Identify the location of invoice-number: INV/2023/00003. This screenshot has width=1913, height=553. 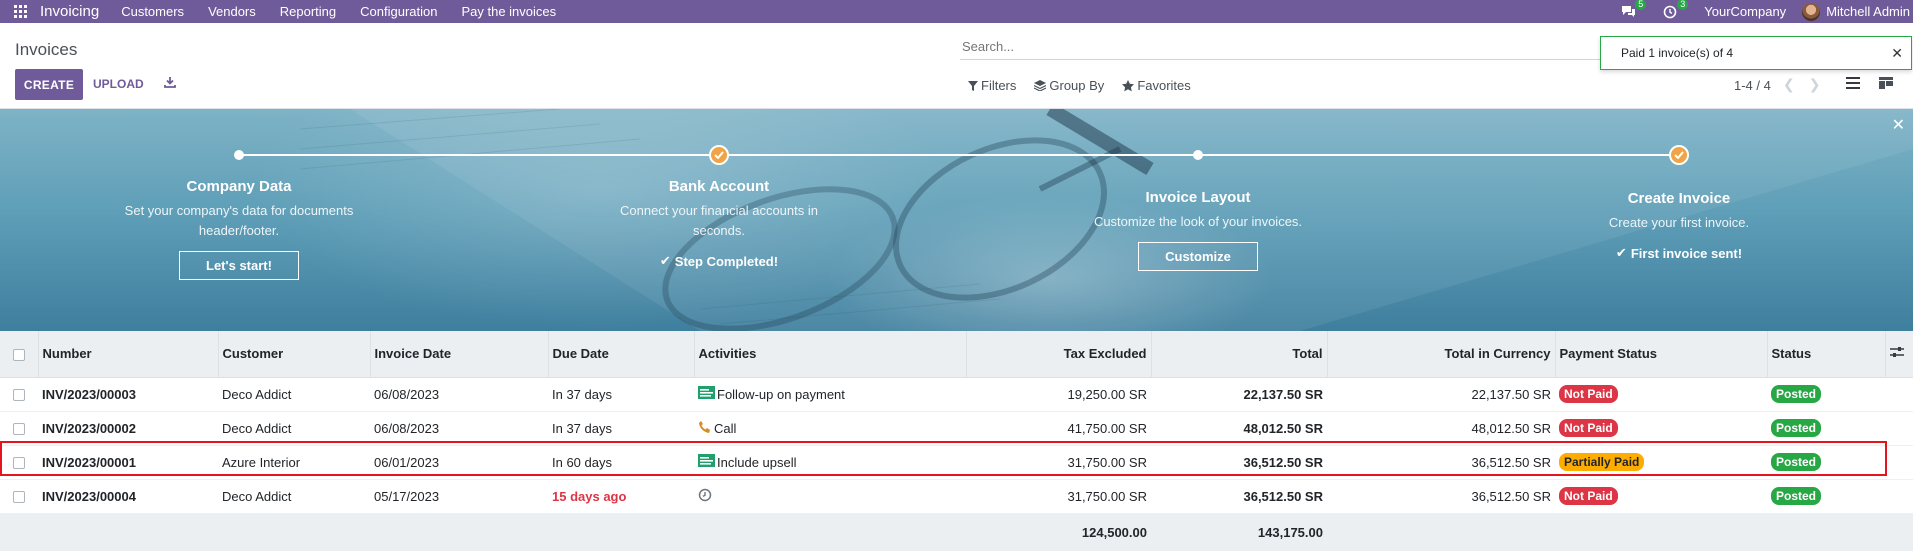
(128, 394).